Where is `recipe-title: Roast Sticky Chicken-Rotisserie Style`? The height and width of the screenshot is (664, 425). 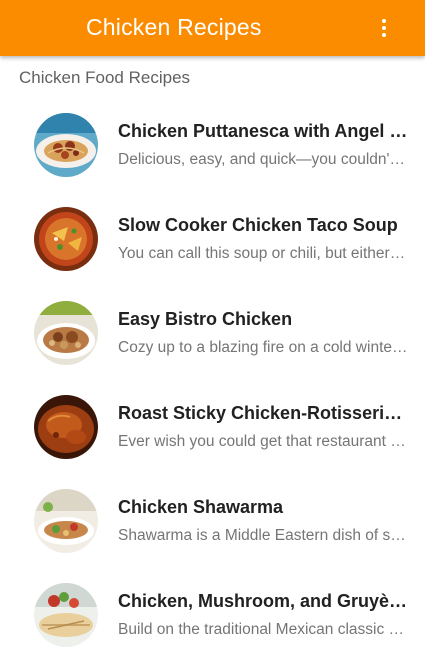
recipe-title: Roast Sticky Chicken-Rotisserie Style is located at coordinates (264, 413).